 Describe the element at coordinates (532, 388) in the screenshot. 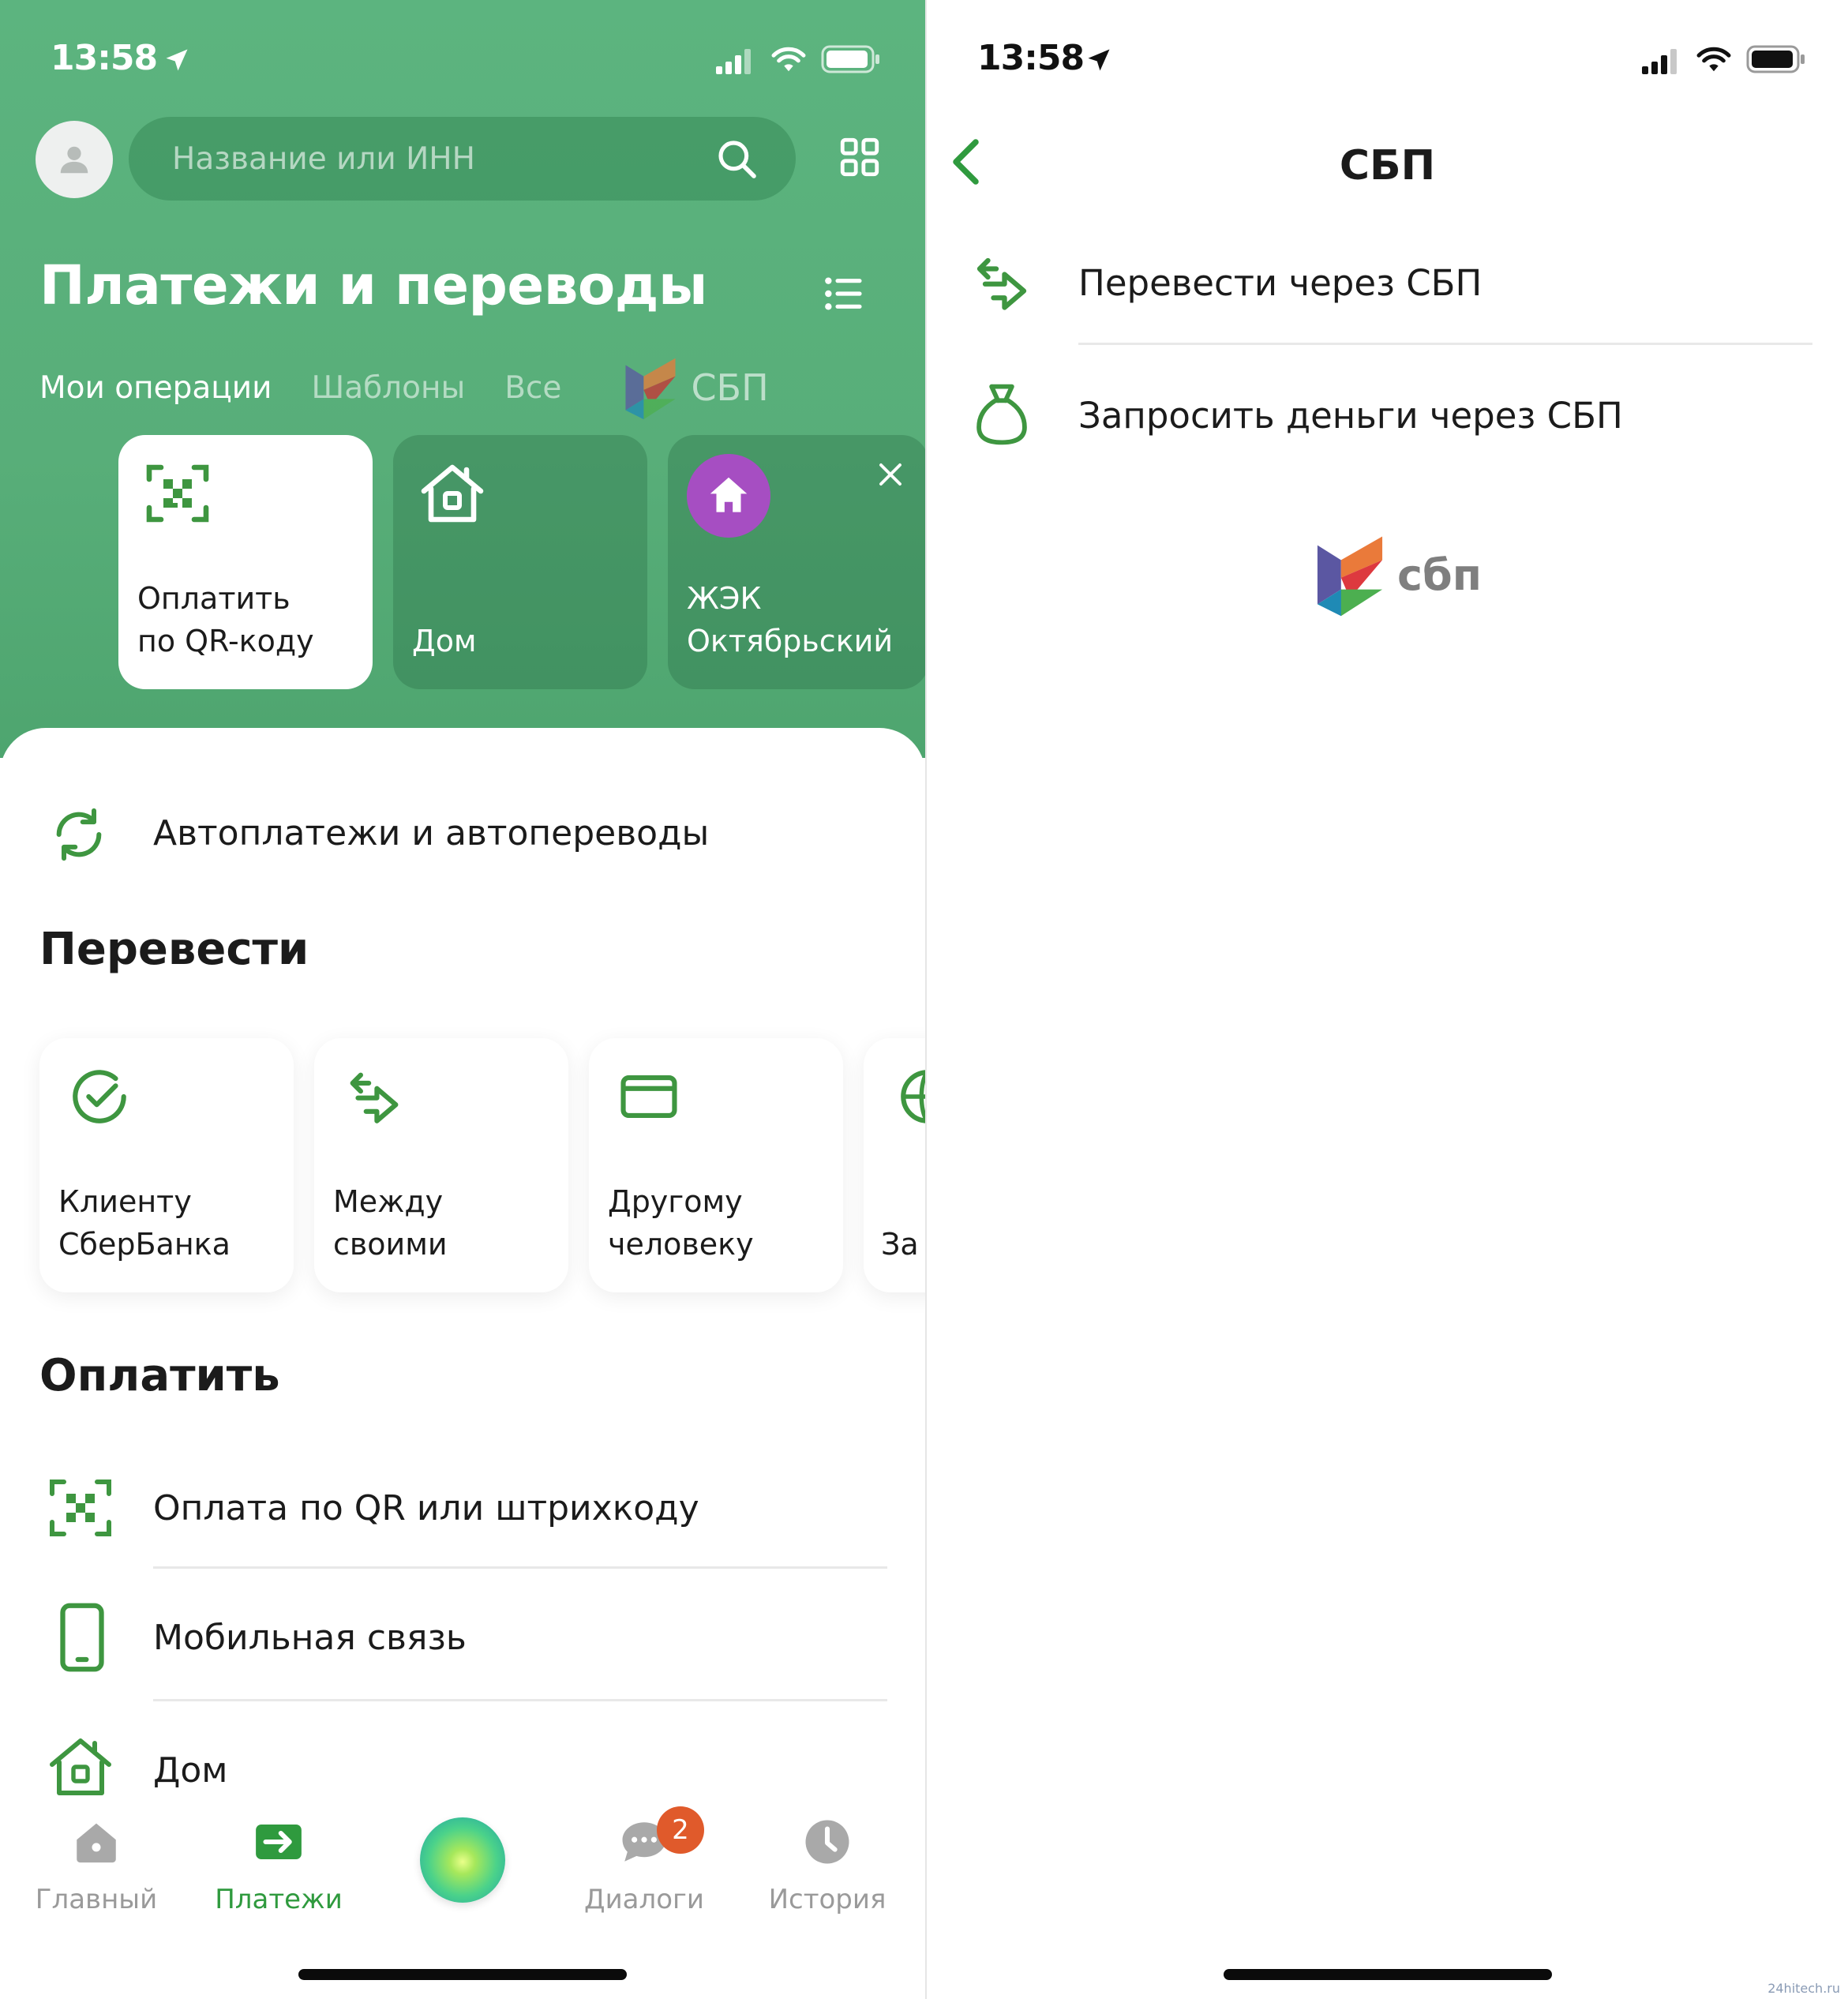

I see `tab-all: Все` at that location.